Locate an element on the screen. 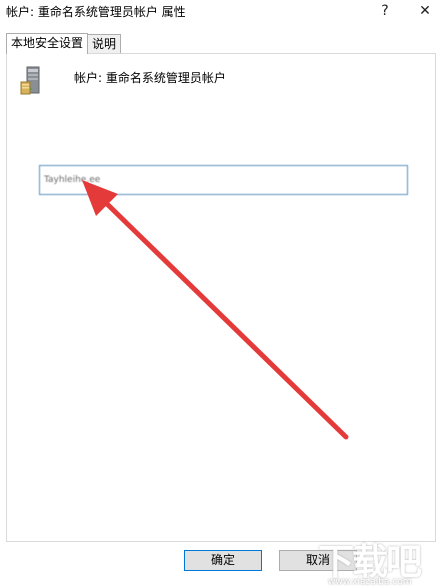 The height and width of the screenshot is (587, 445). tab-explain: 说明 is located at coordinates (104, 44).